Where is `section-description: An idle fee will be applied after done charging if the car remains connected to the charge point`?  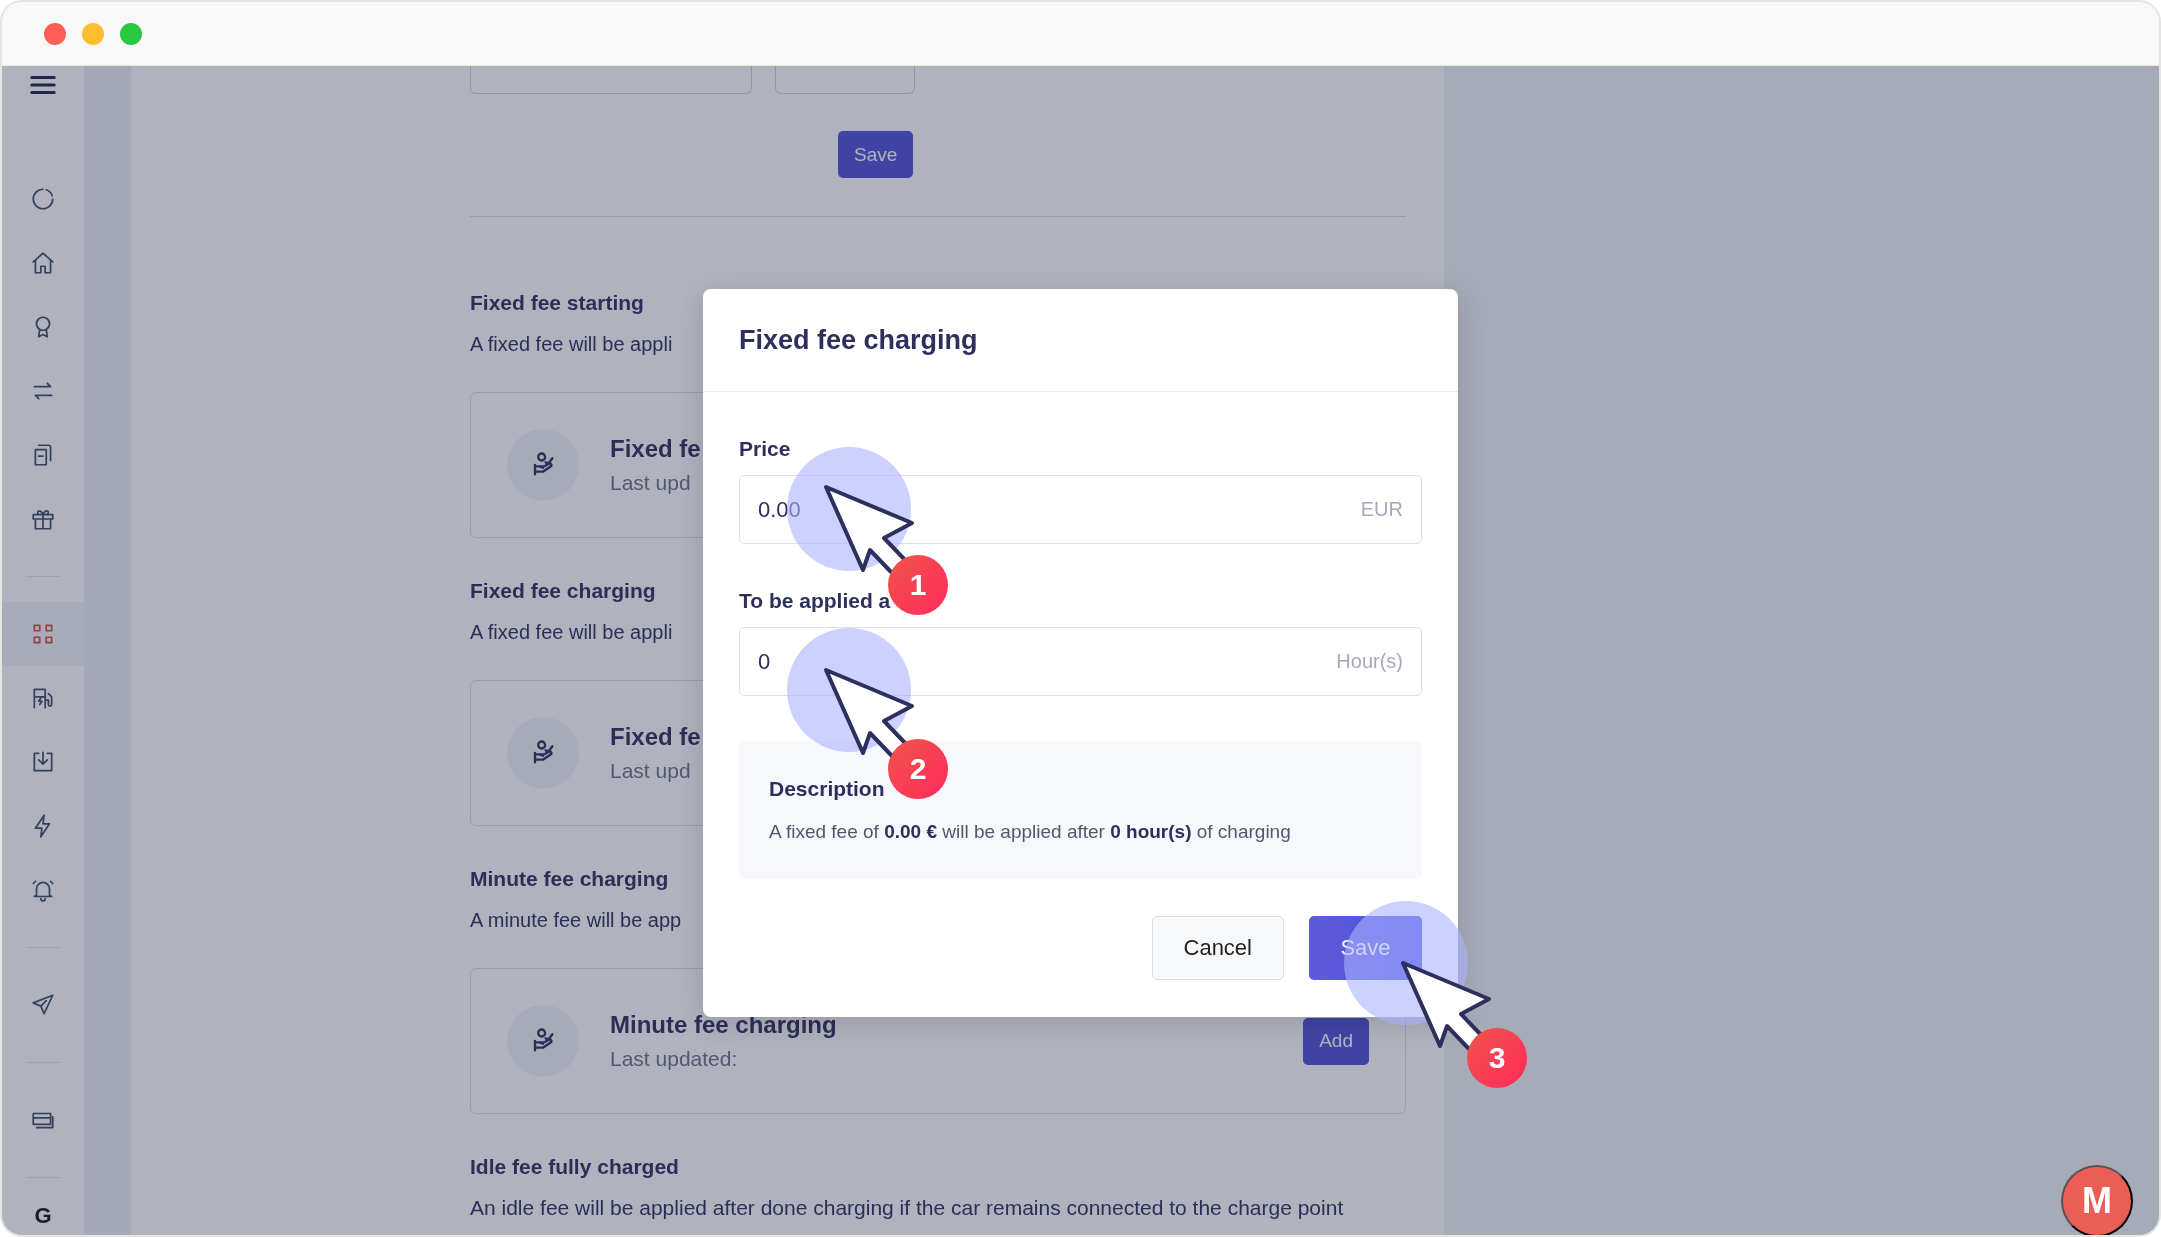 section-description: An idle fee will be applied after done charging if the car remains connected to the charge point is located at coordinates (907, 1208).